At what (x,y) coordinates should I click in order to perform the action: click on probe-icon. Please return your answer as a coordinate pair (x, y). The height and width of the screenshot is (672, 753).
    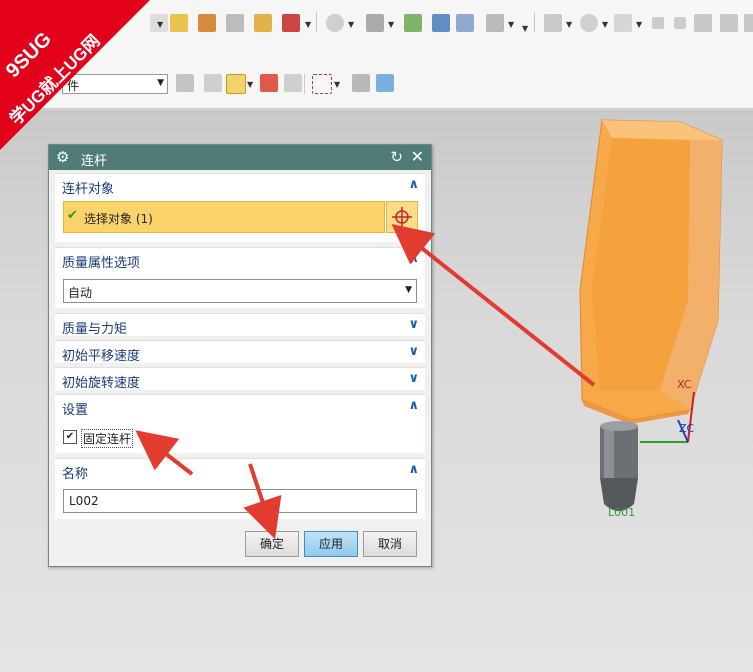
    Looking at the image, I should click on (589, 23).